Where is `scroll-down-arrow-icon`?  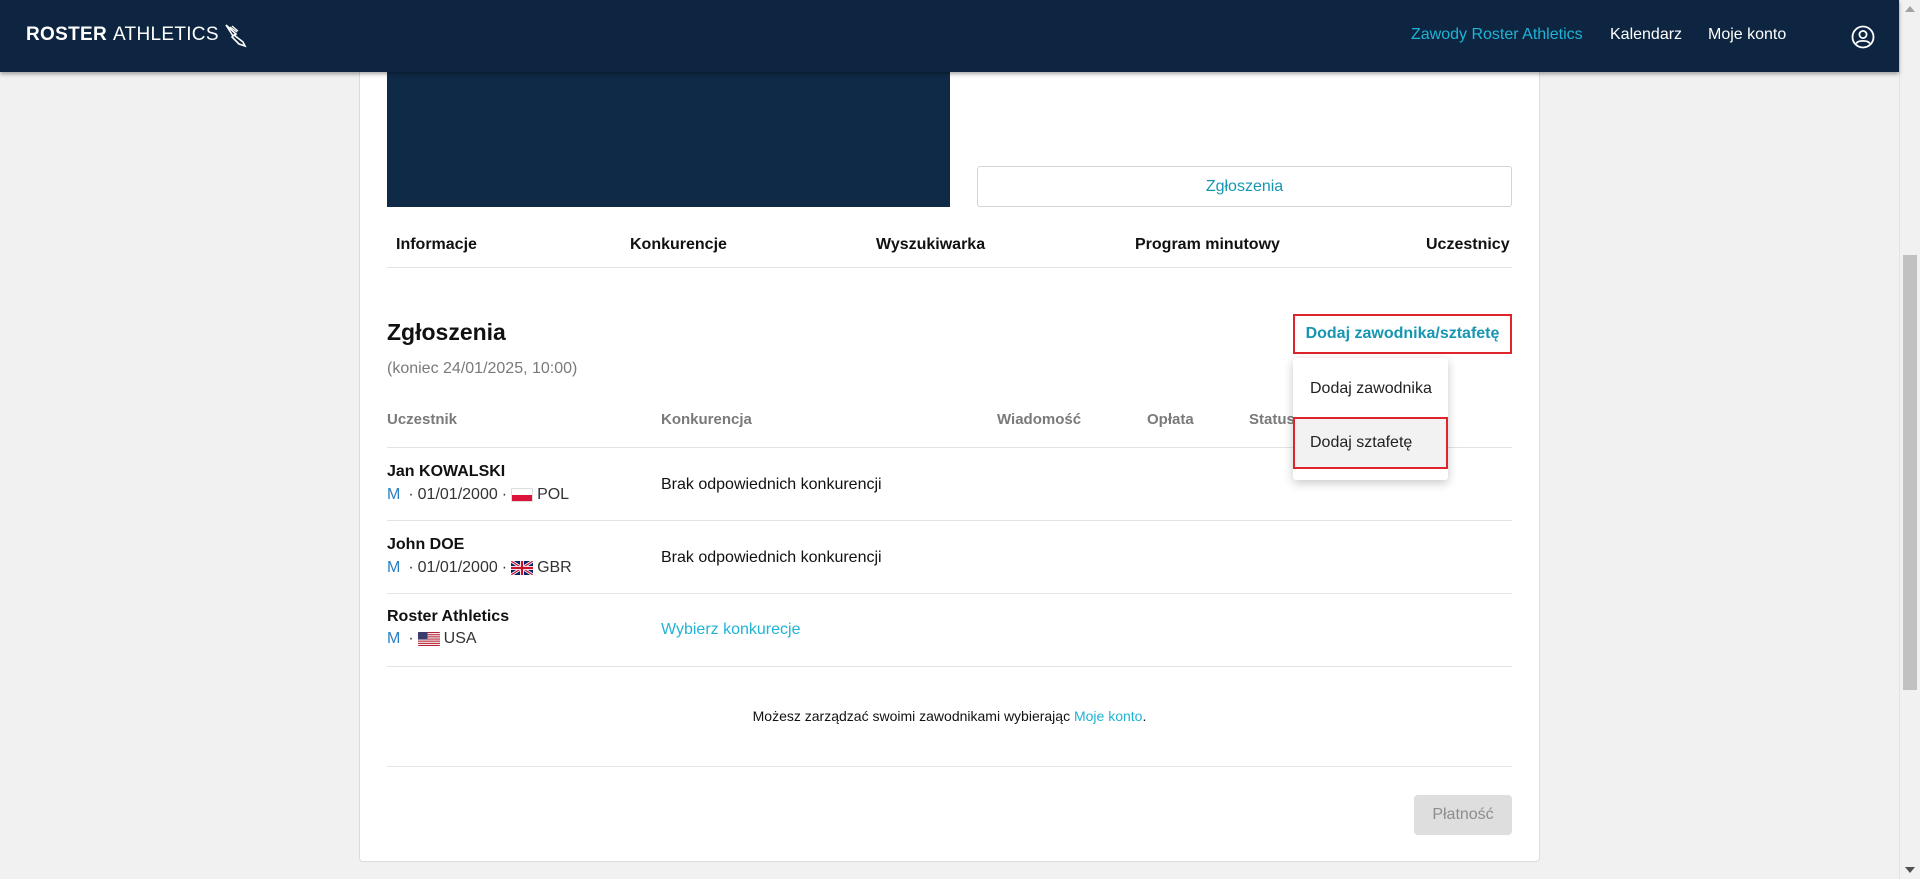
scroll-down-arrow-icon is located at coordinates (1910, 870).